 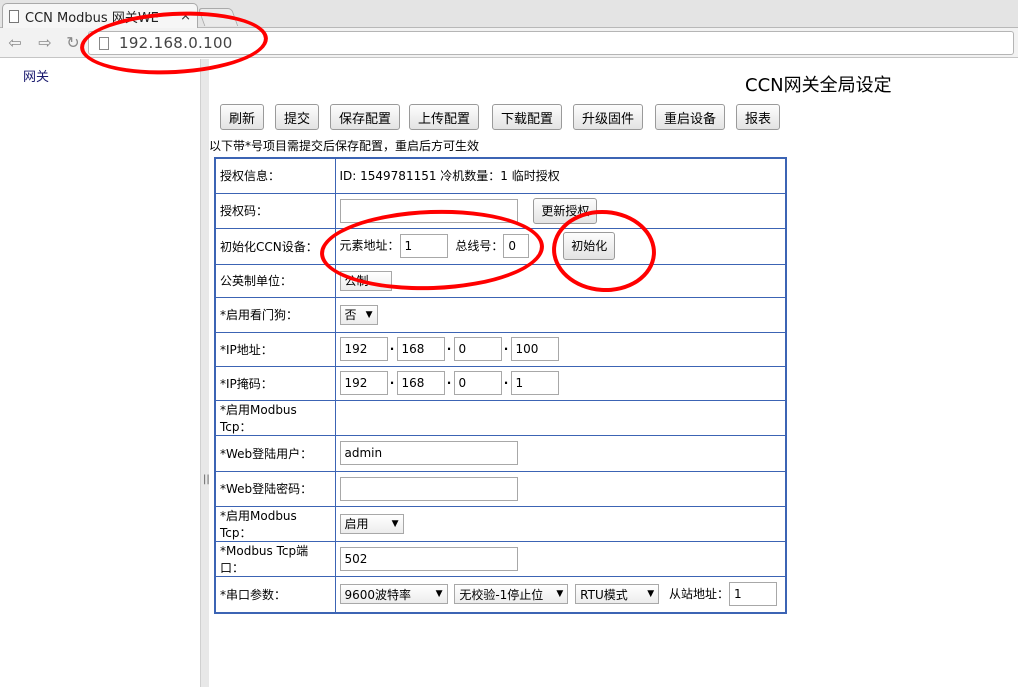 I want to click on init-ccn-cell: 元素地址： 1 总线号： 0 初始化, so click(x=560, y=246).